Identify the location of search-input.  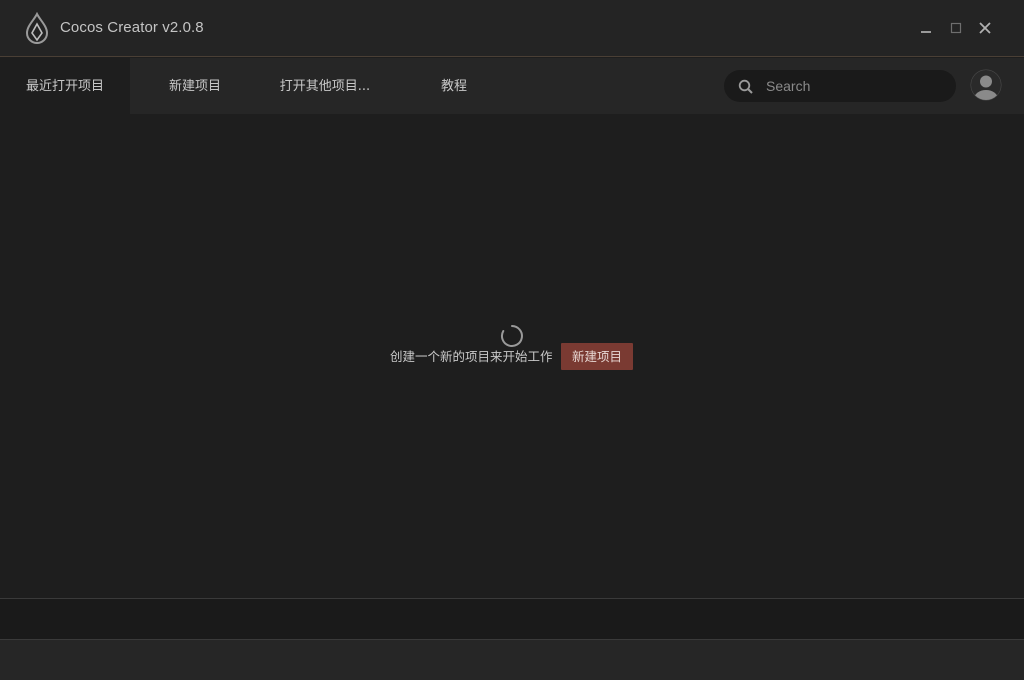
(856, 86).